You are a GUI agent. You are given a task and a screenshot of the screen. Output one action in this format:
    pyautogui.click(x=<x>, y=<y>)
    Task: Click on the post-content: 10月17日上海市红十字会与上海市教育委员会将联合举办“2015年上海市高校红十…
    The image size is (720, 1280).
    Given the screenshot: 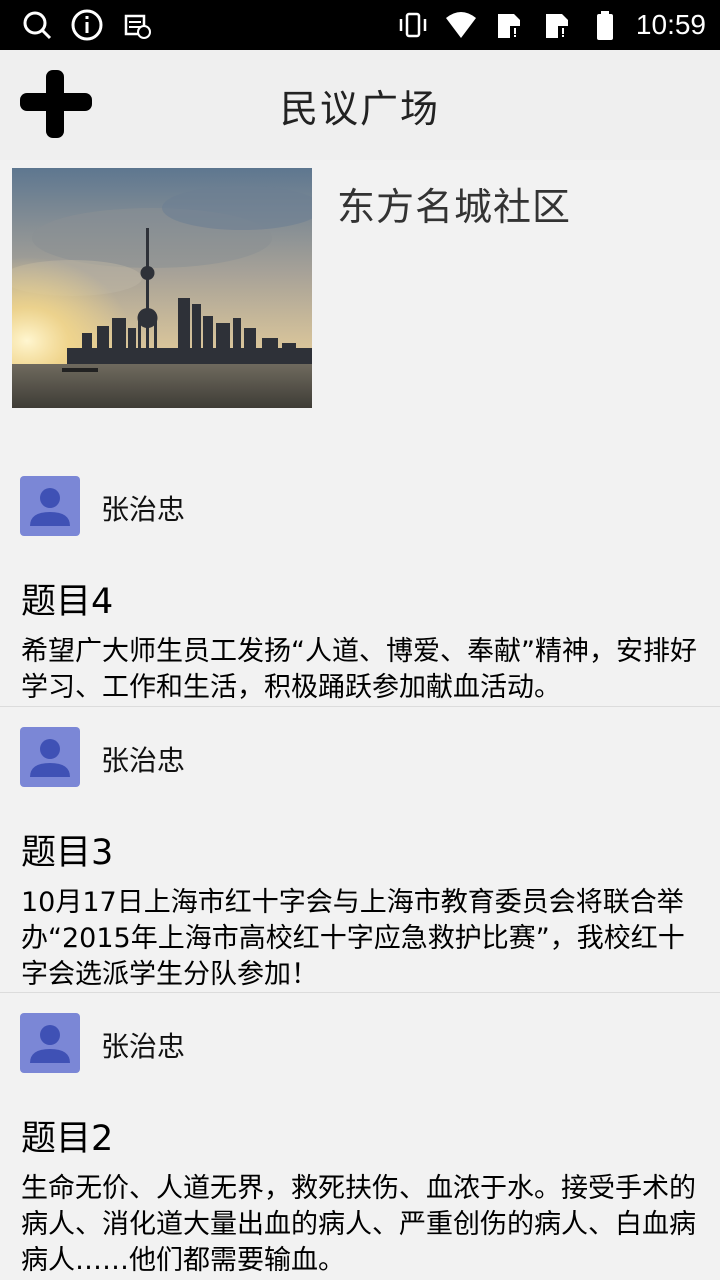 What is the action you would take?
    pyautogui.click(x=353, y=938)
    